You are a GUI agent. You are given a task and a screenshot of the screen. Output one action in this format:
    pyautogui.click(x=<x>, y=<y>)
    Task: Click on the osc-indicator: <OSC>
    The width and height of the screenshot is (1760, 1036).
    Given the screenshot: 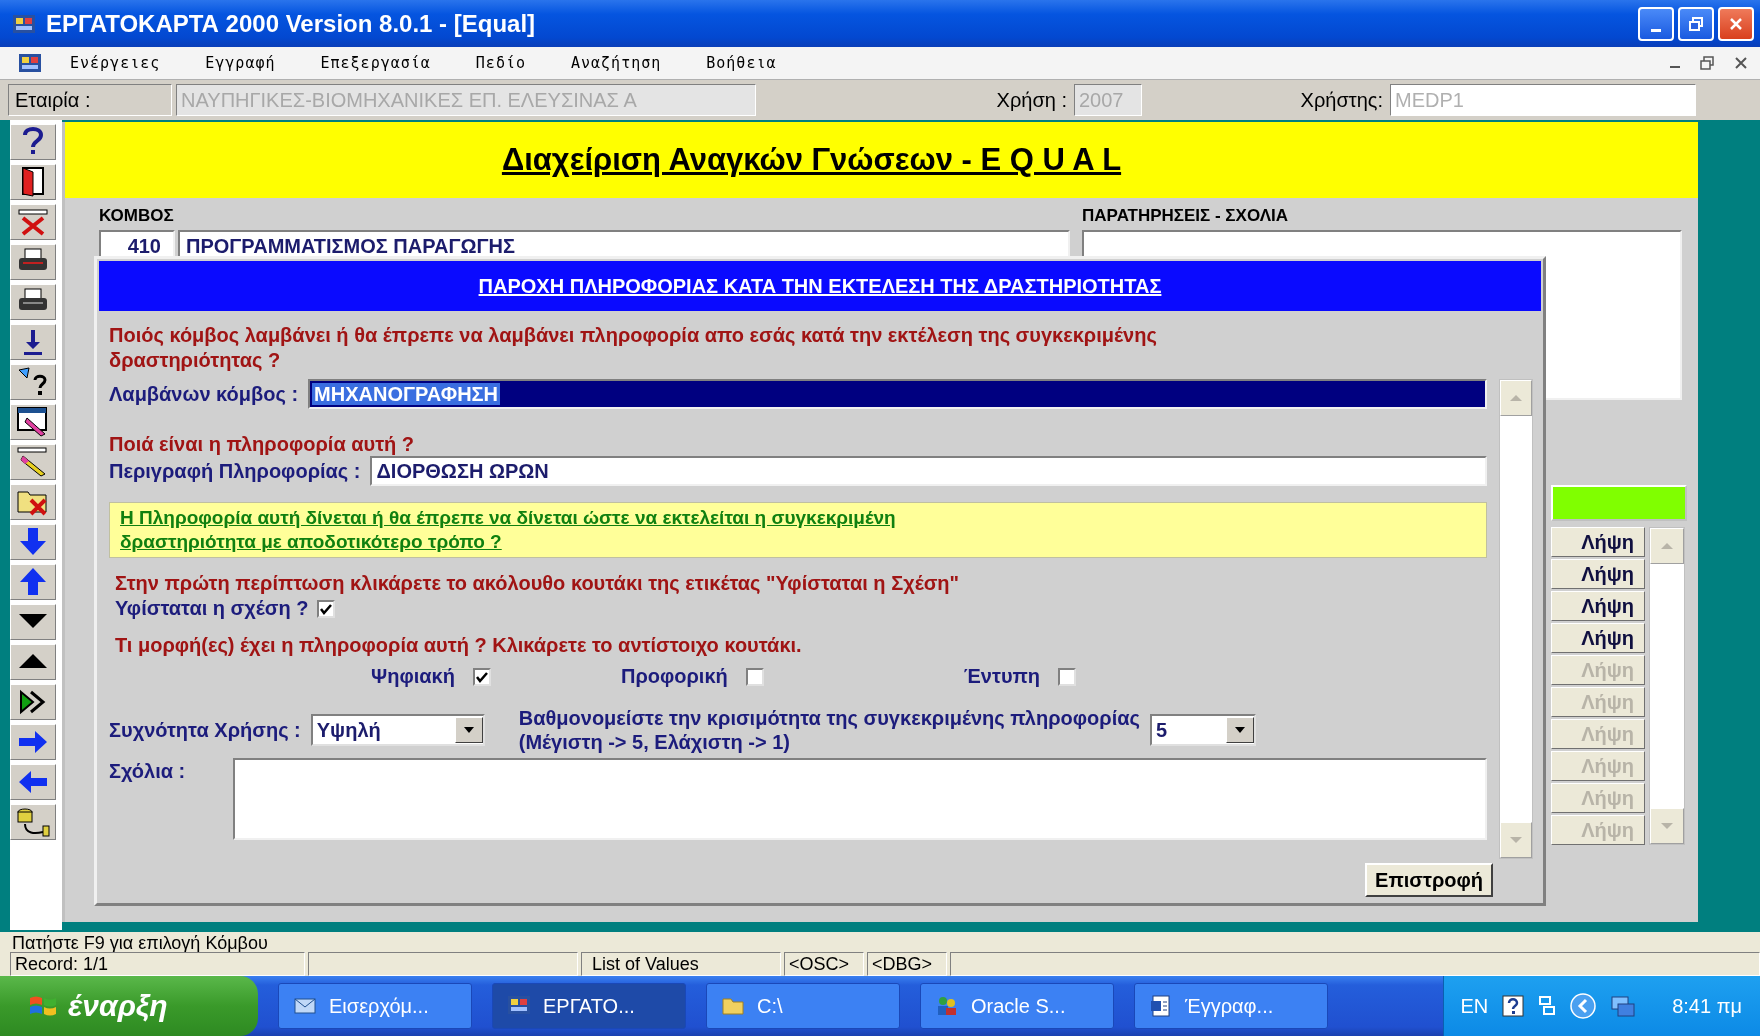 What is the action you would take?
    pyautogui.click(x=824, y=964)
    